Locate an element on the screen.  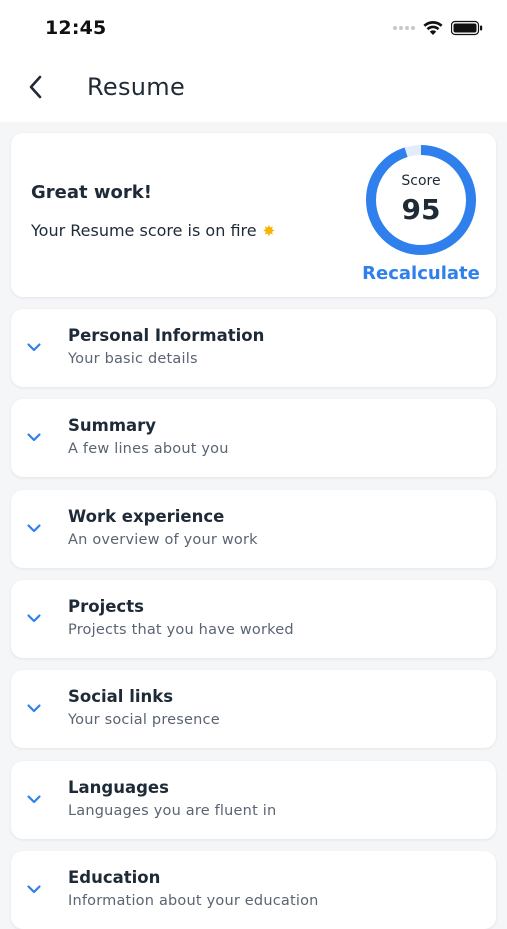
section-subtitle: Your basic details is located at coordinates (133, 359).